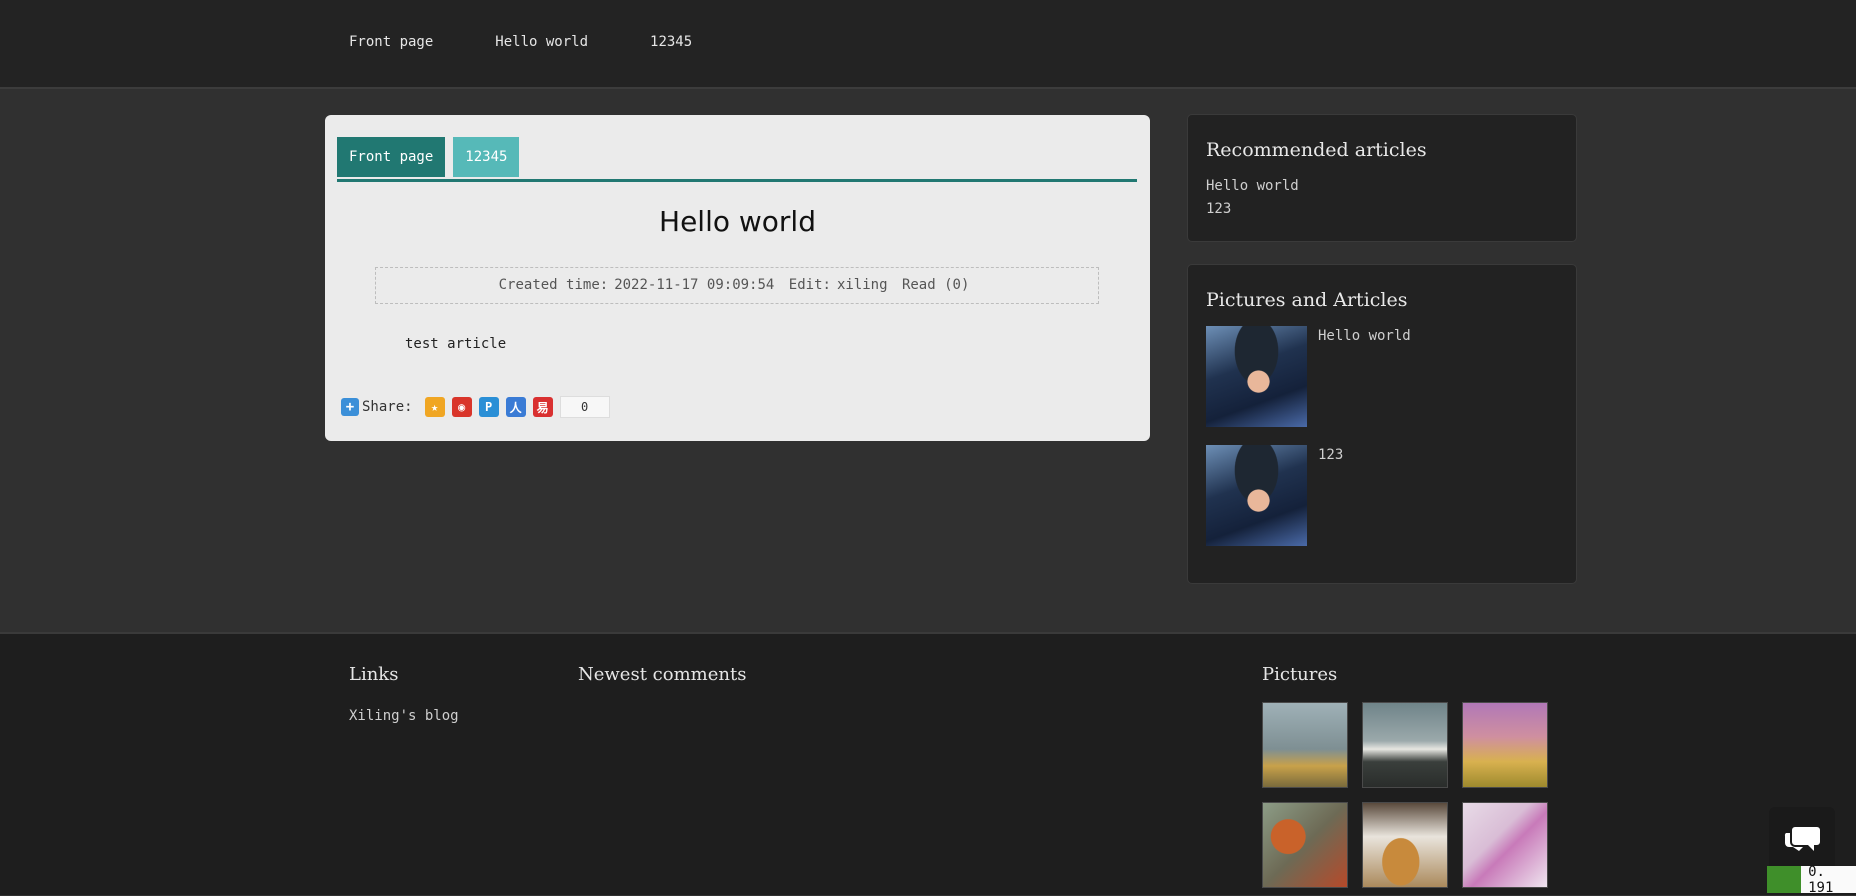  Describe the element at coordinates (737, 159) in the screenshot. I see `breadcrumb: Front page 12345` at that location.